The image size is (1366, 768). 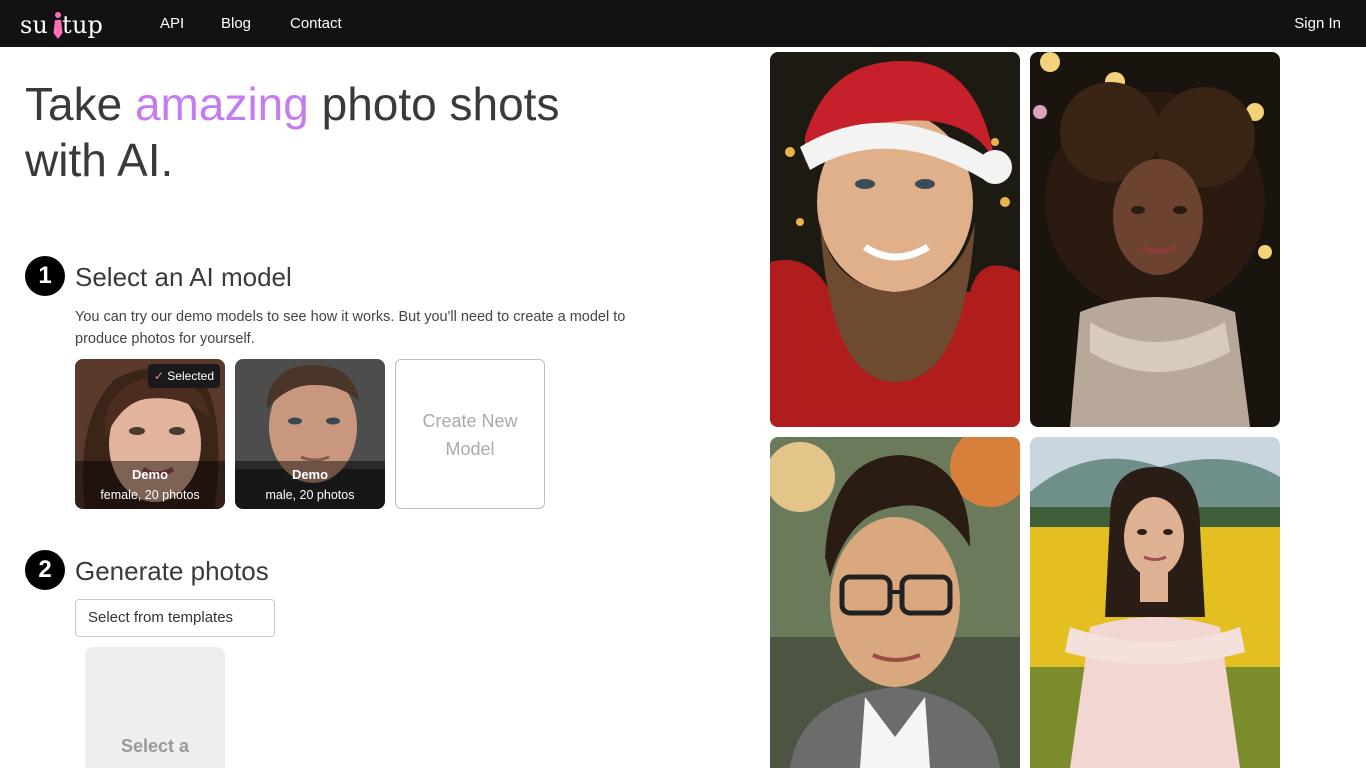 What do you see at coordinates (316, 24) in the screenshot?
I see `nav-link-contact: Contact` at bounding box center [316, 24].